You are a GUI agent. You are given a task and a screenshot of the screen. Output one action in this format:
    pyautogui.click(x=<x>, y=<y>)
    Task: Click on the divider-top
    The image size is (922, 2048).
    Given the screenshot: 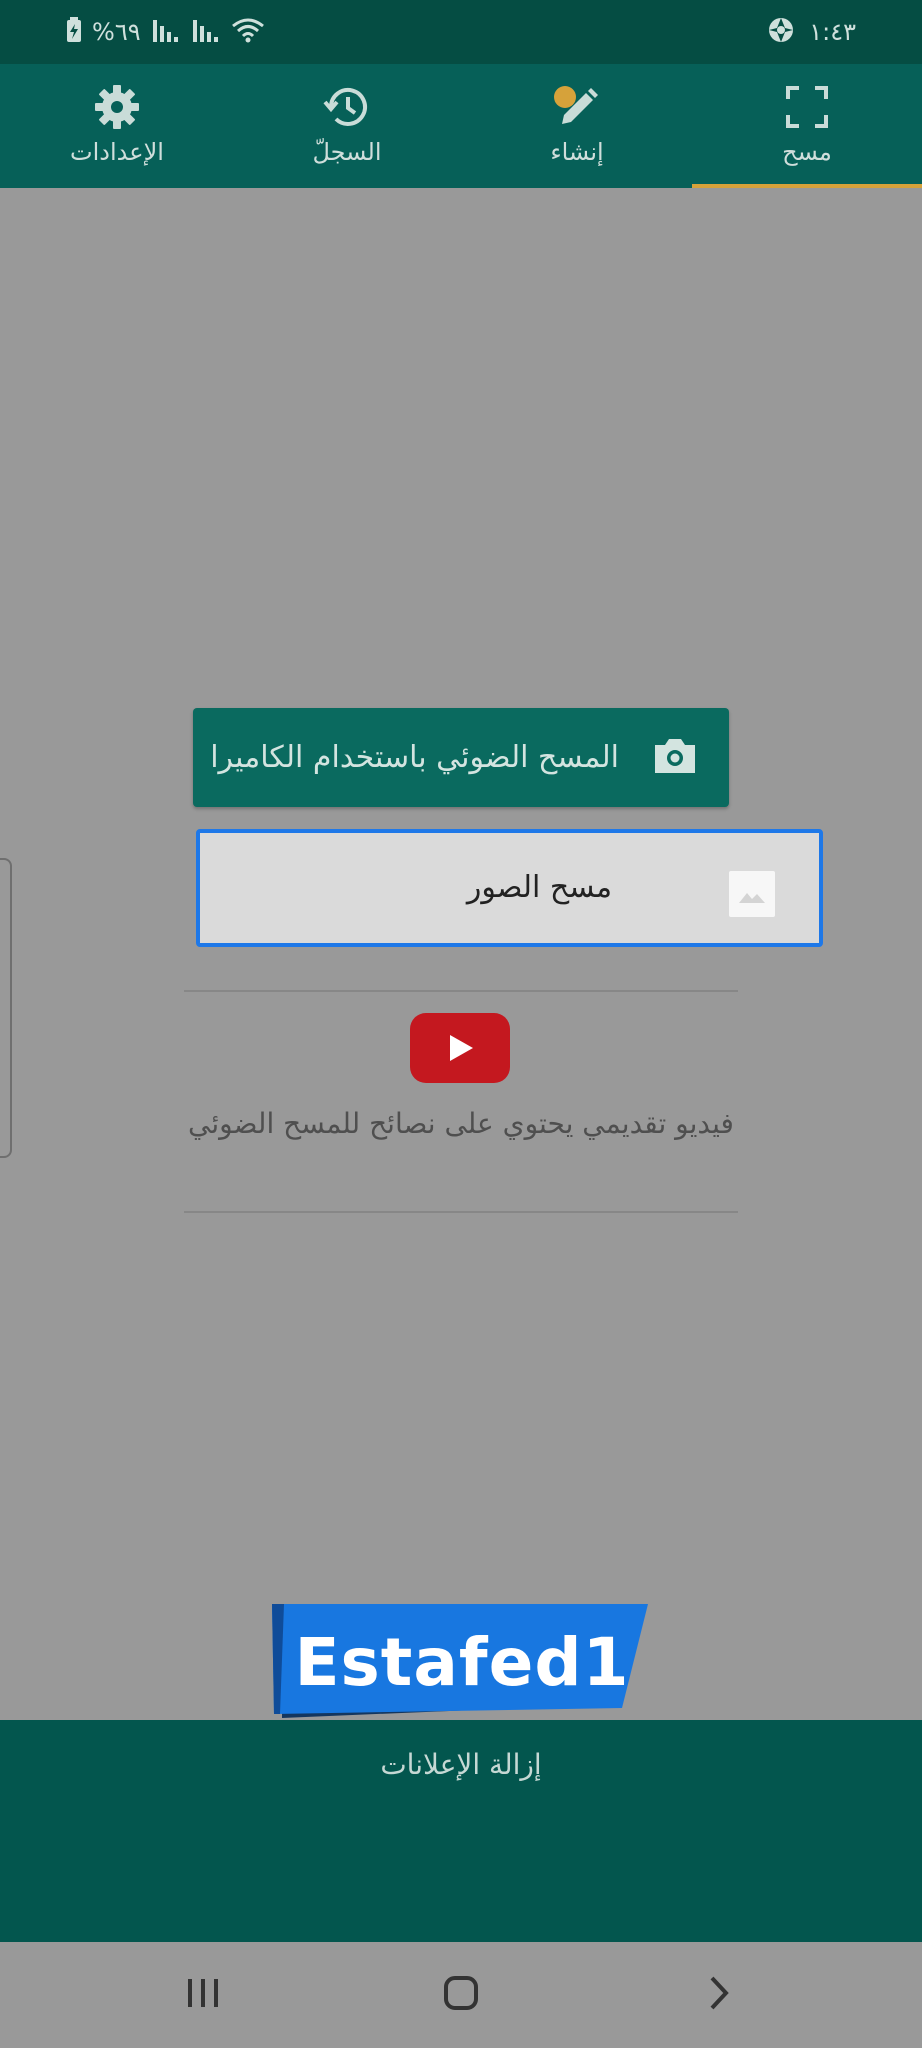 What is the action you would take?
    pyautogui.click(x=461, y=991)
    